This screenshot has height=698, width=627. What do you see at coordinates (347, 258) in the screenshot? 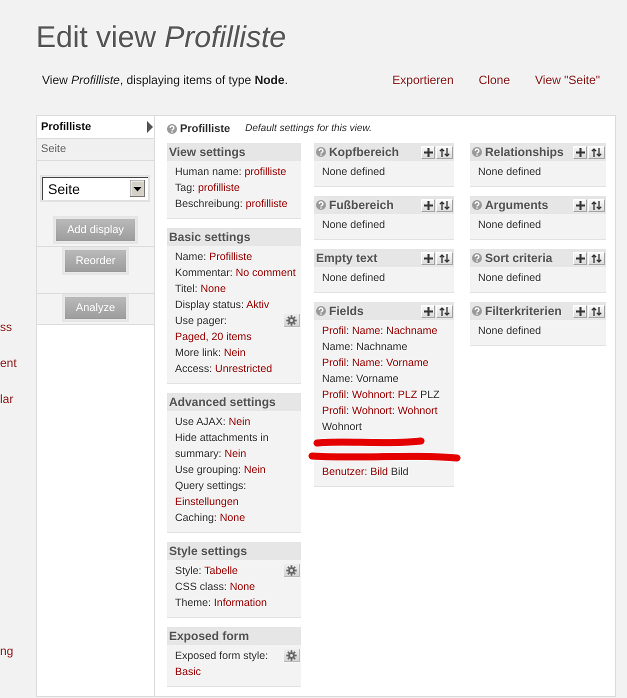
I see `section-title: Empty text` at bounding box center [347, 258].